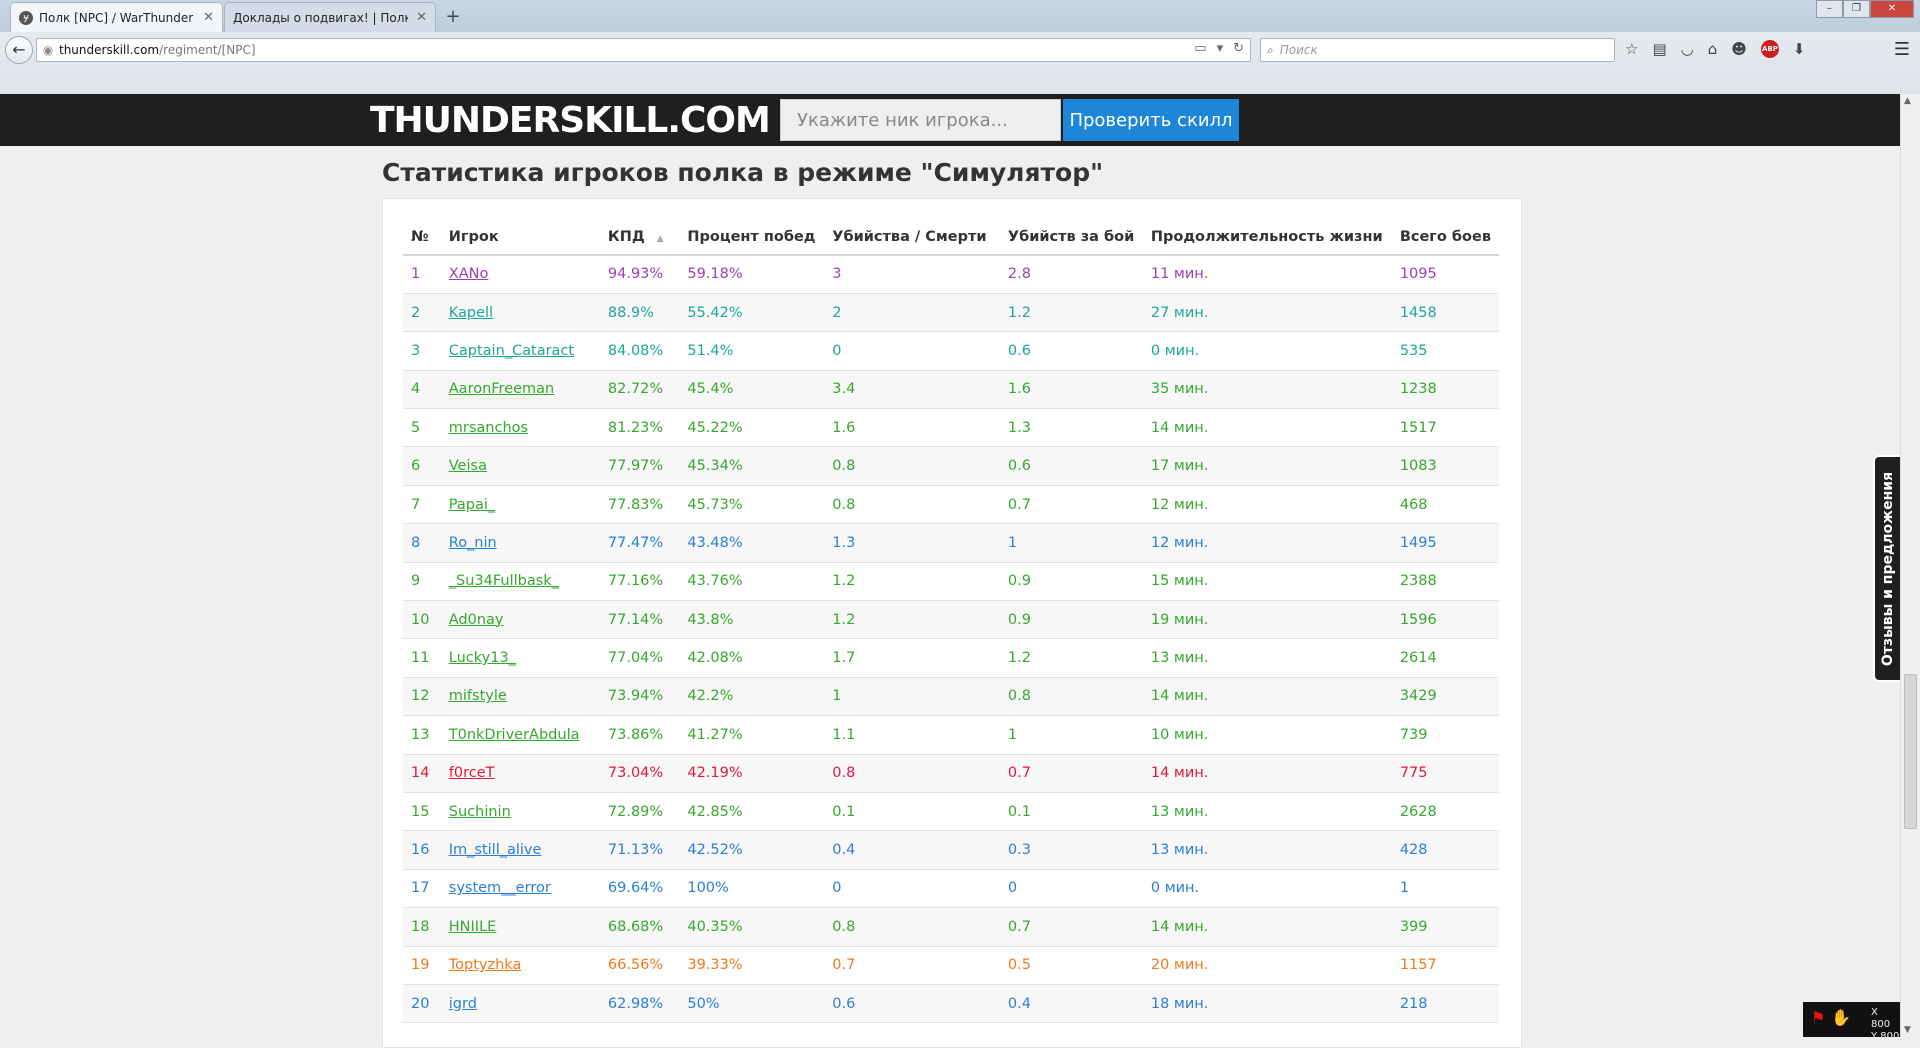 The height and width of the screenshot is (1048, 1920). What do you see at coordinates (1892, 9) in the screenshot?
I see `close-window-button: ✕` at bounding box center [1892, 9].